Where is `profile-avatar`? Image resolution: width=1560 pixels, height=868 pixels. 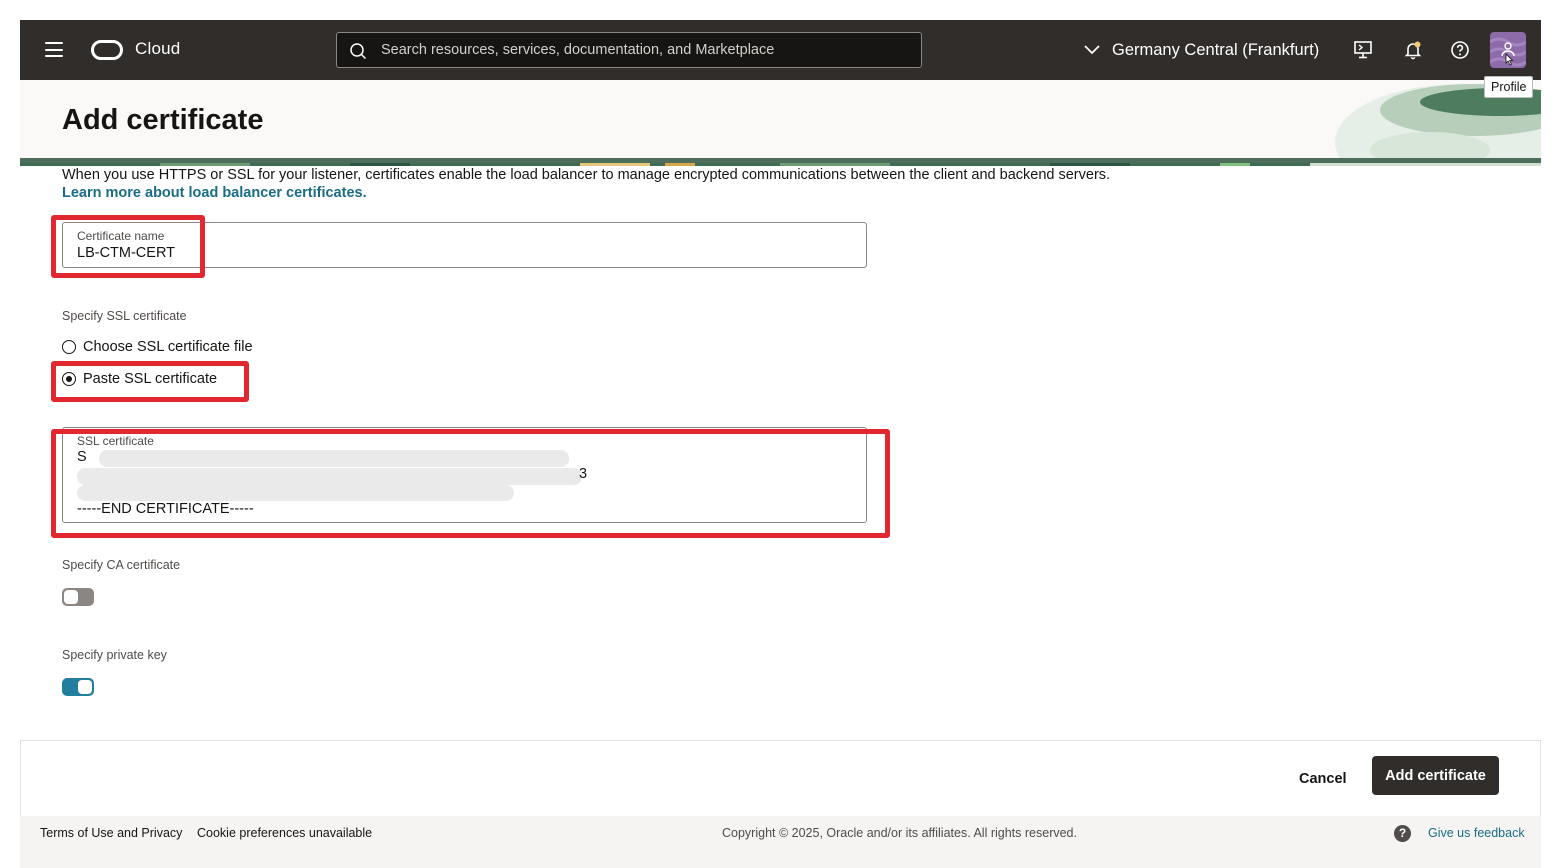 profile-avatar is located at coordinates (1508, 50).